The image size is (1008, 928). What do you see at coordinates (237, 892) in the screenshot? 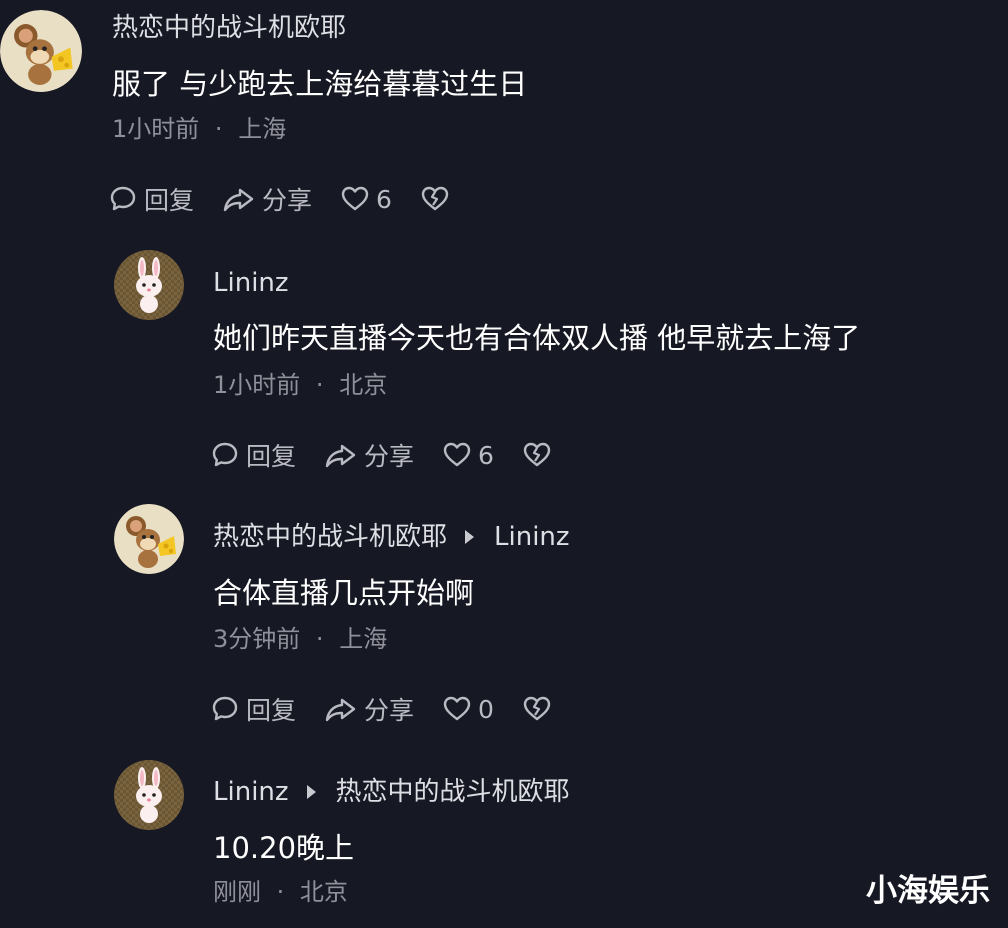
I see `comment-time: 刚刚` at bounding box center [237, 892].